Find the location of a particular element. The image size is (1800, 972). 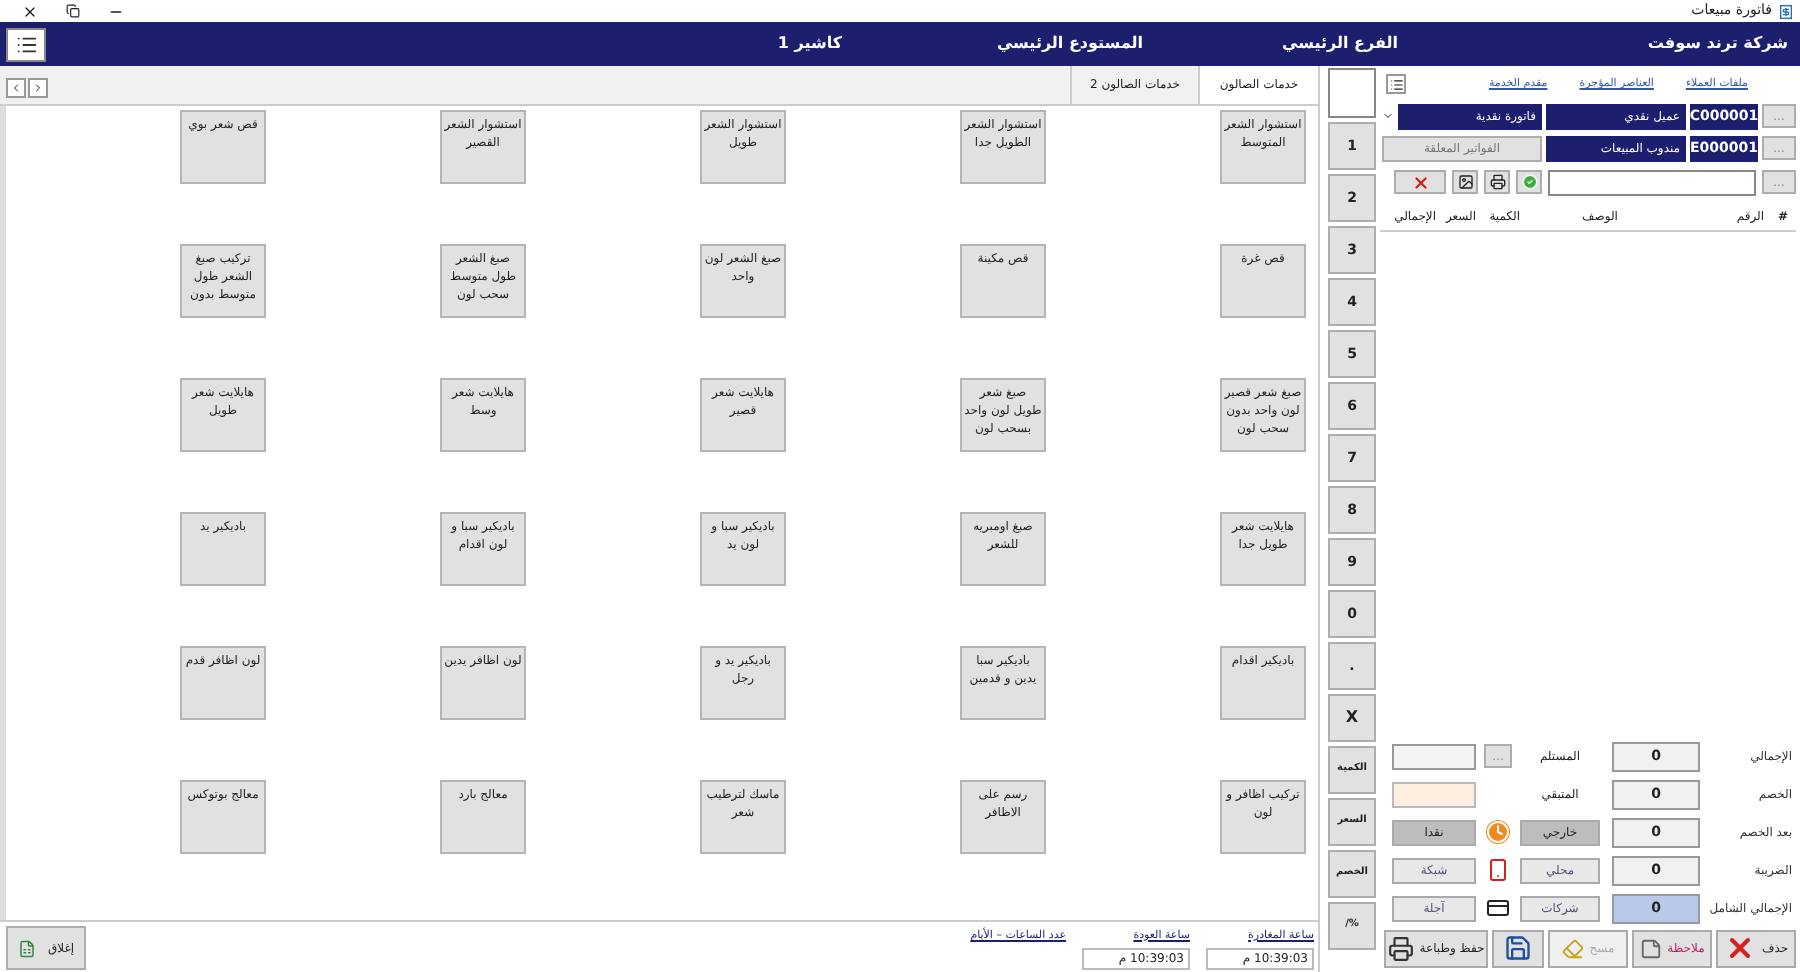

cancel-button is located at coordinates (1420, 182).